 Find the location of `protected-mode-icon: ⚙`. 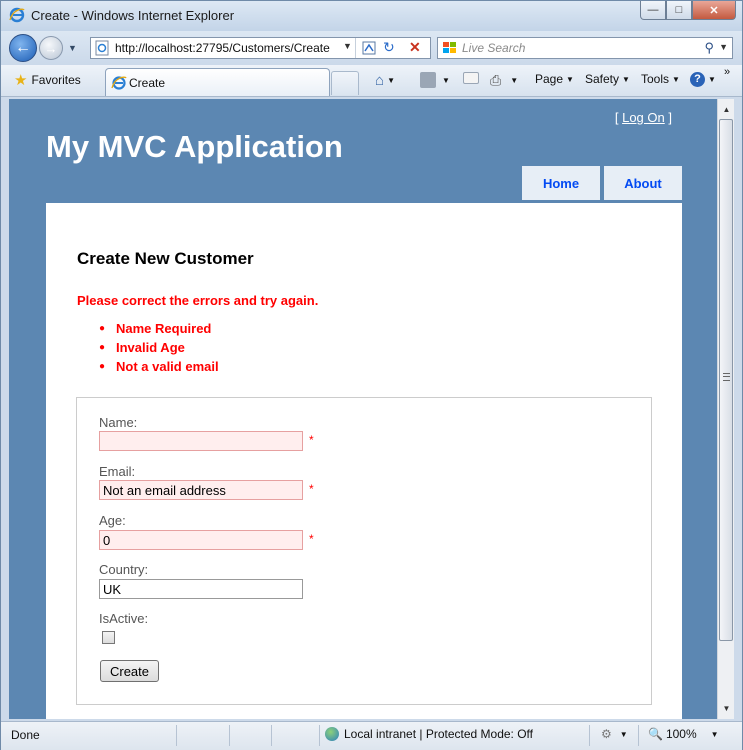

protected-mode-icon: ⚙ is located at coordinates (606, 734).